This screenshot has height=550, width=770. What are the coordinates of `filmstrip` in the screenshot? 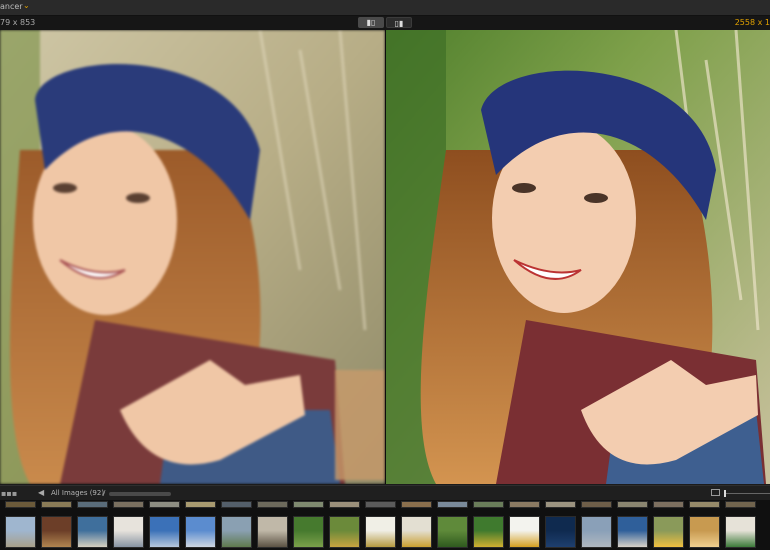 It's located at (385, 525).